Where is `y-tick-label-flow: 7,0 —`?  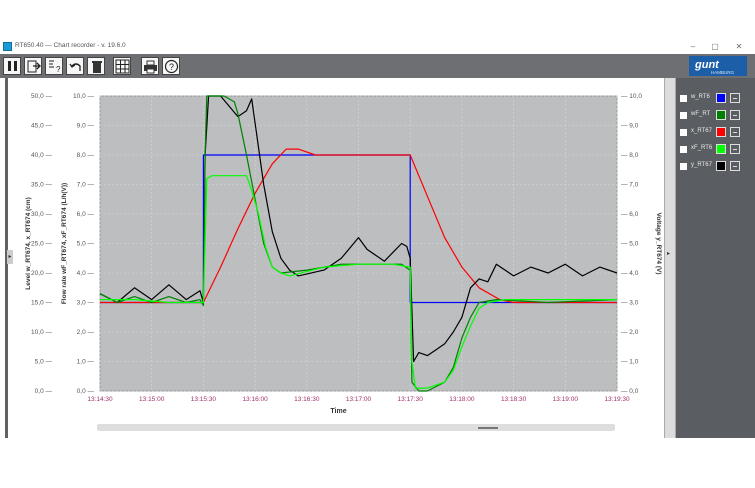
y-tick-label-flow: 7,0 — is located at coordinates (86, 185).